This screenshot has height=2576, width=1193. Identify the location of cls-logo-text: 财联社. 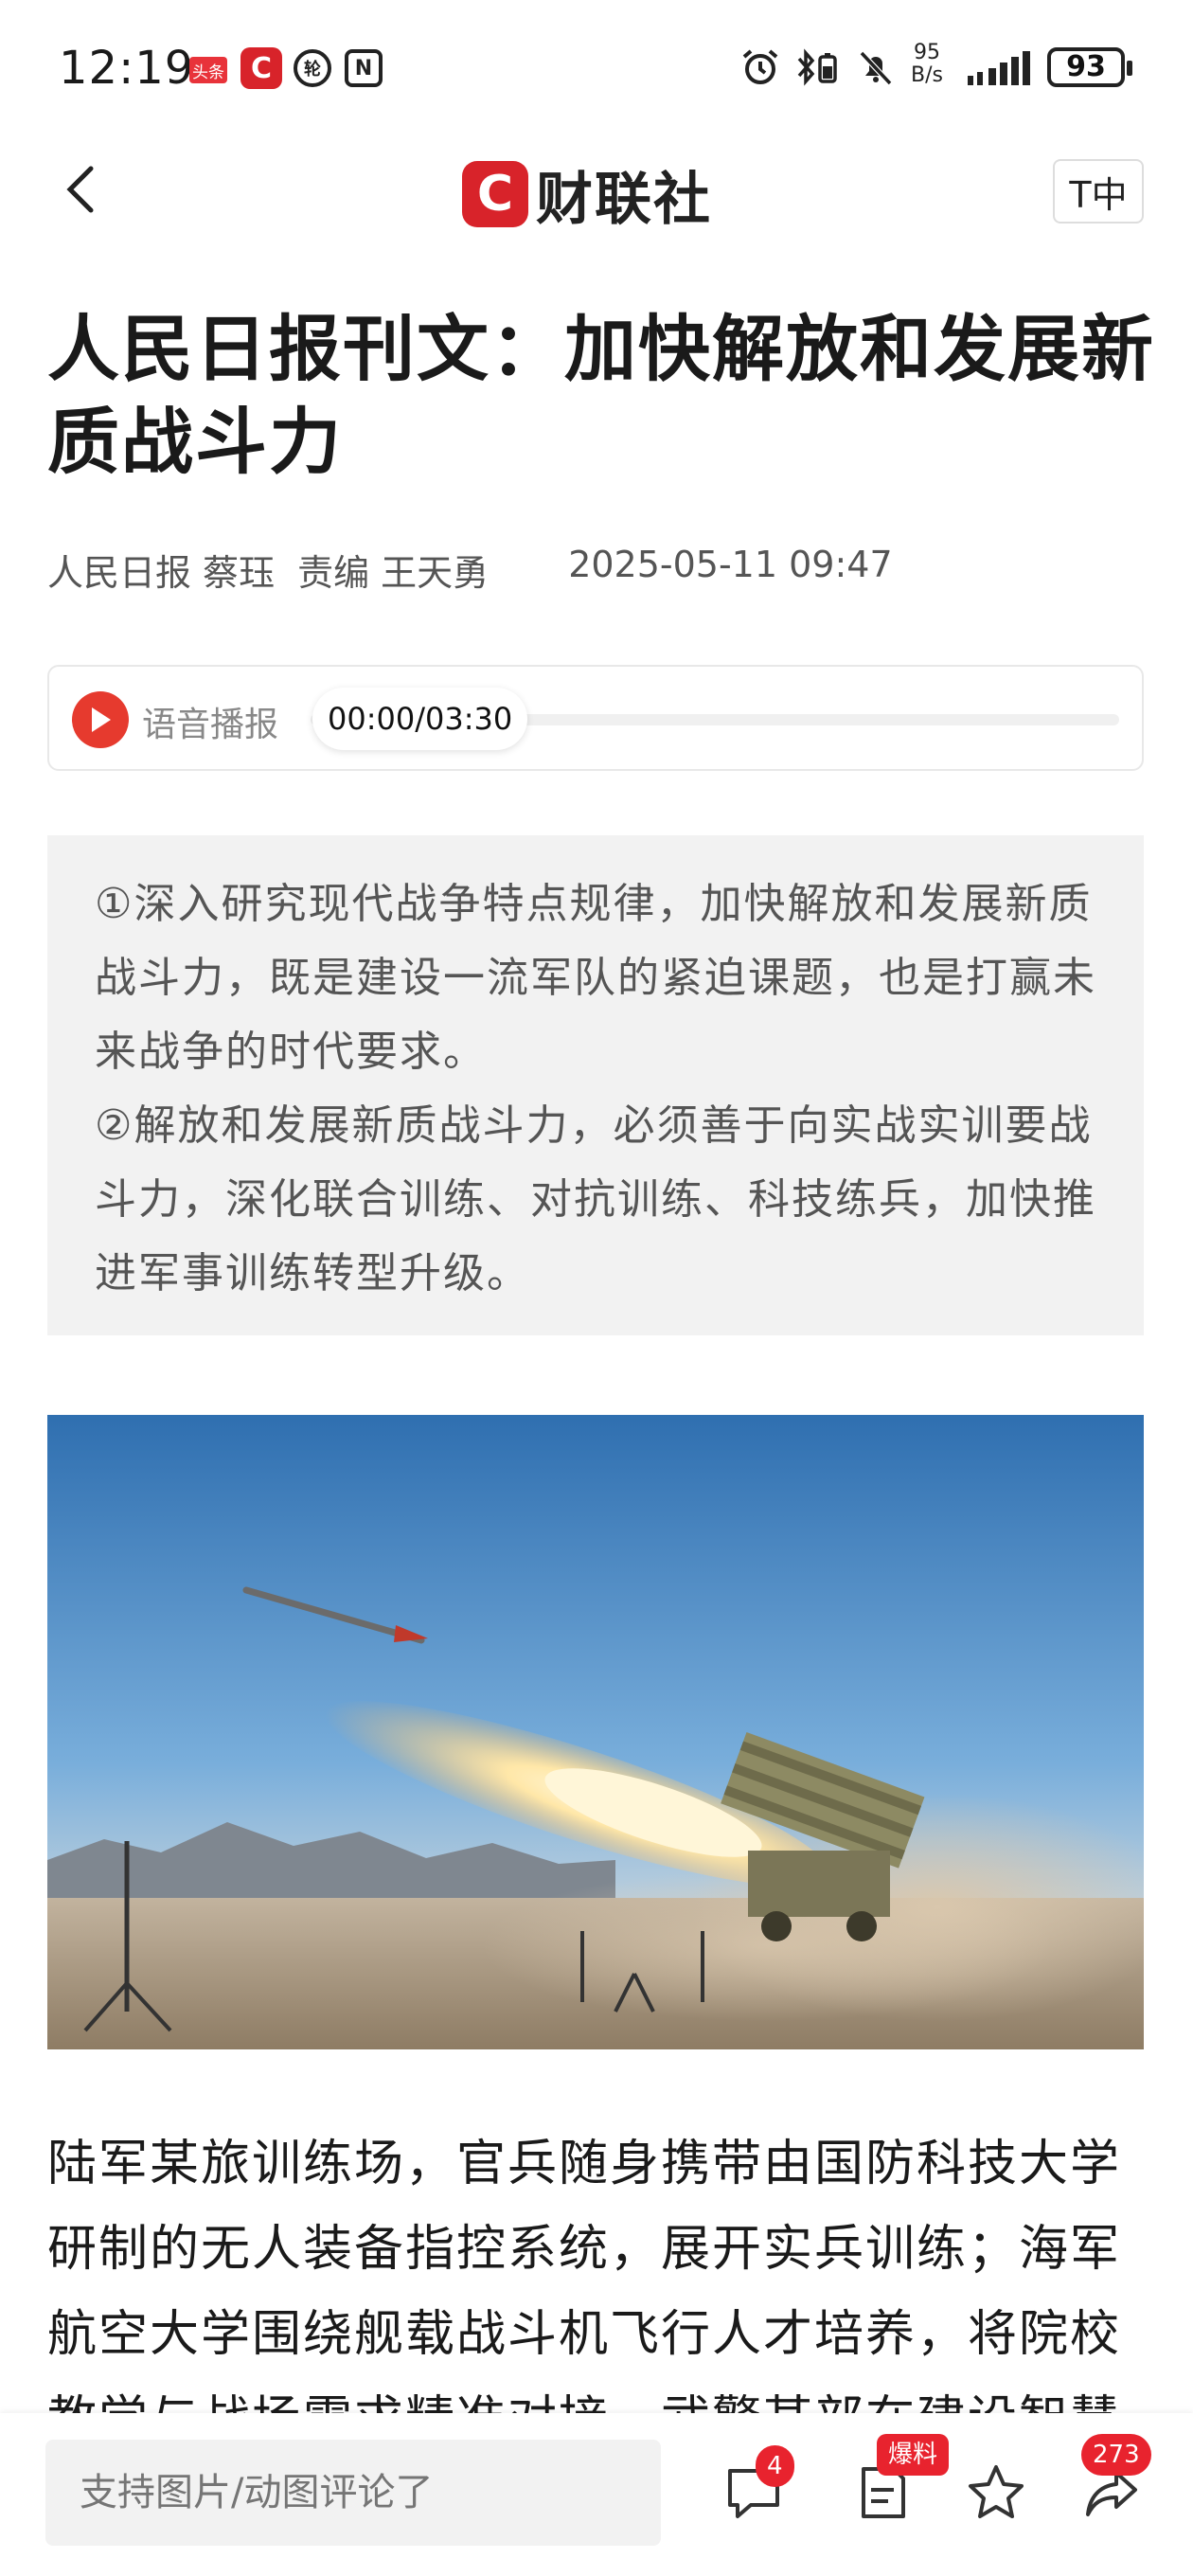
(624, 199).